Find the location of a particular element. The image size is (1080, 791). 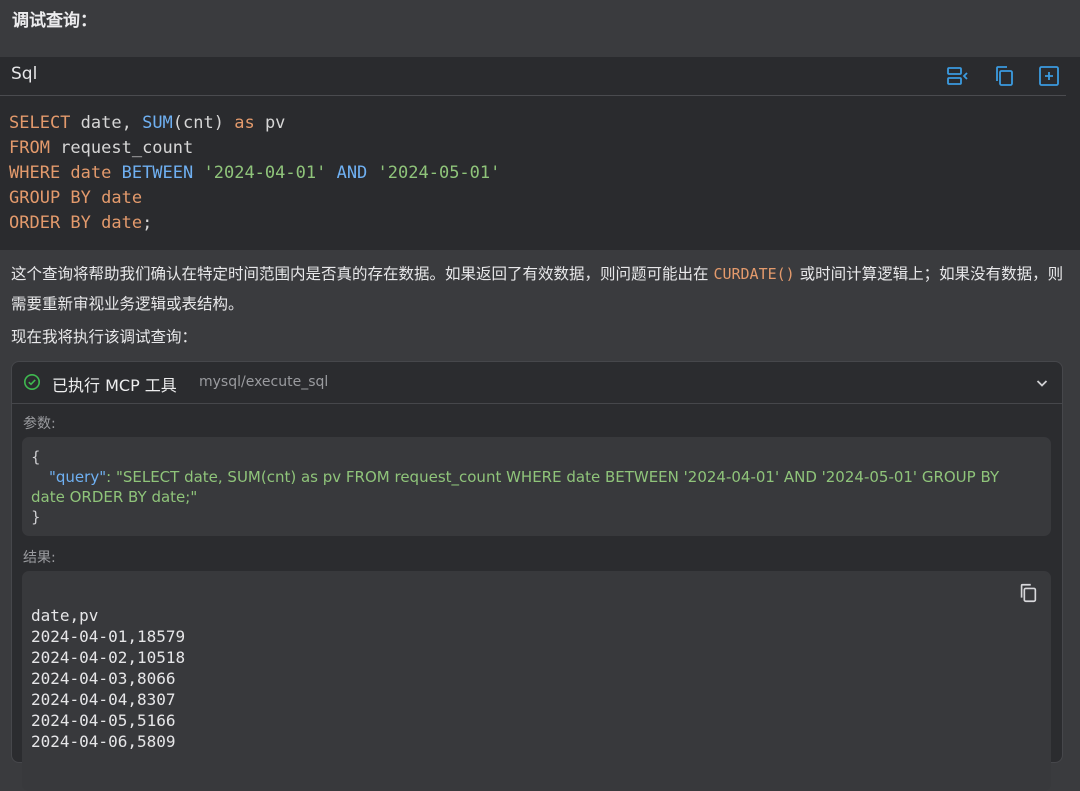

code-line: FROM request_count is located at coordinates (254, 148).